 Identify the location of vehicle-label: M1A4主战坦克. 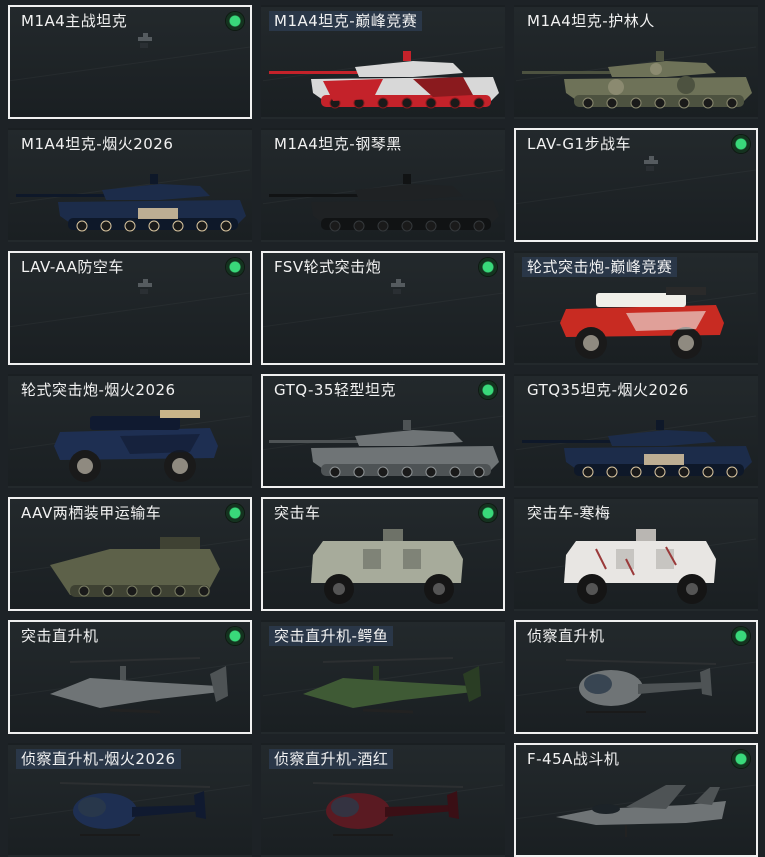
(74, 21).